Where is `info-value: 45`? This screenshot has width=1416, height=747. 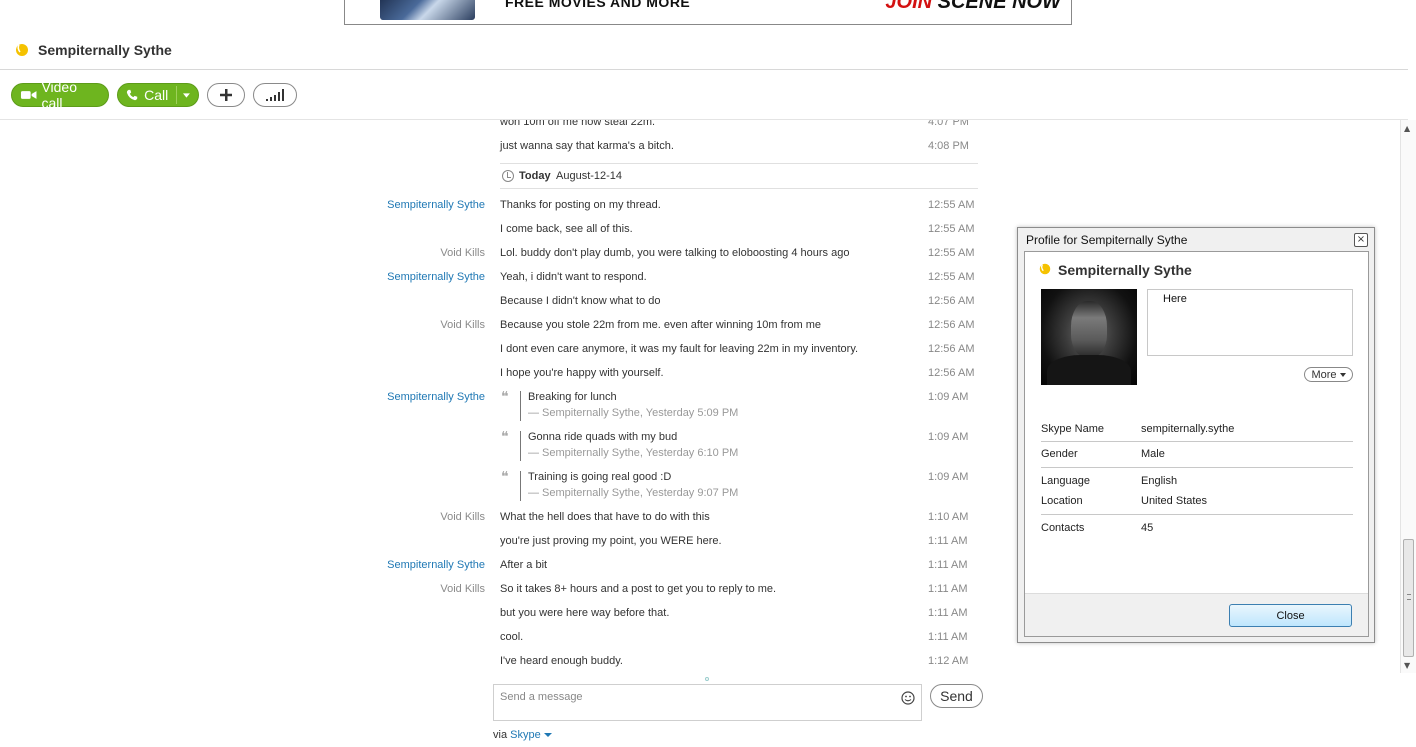 info-value: 45 is located at coordinates (1147, 528).